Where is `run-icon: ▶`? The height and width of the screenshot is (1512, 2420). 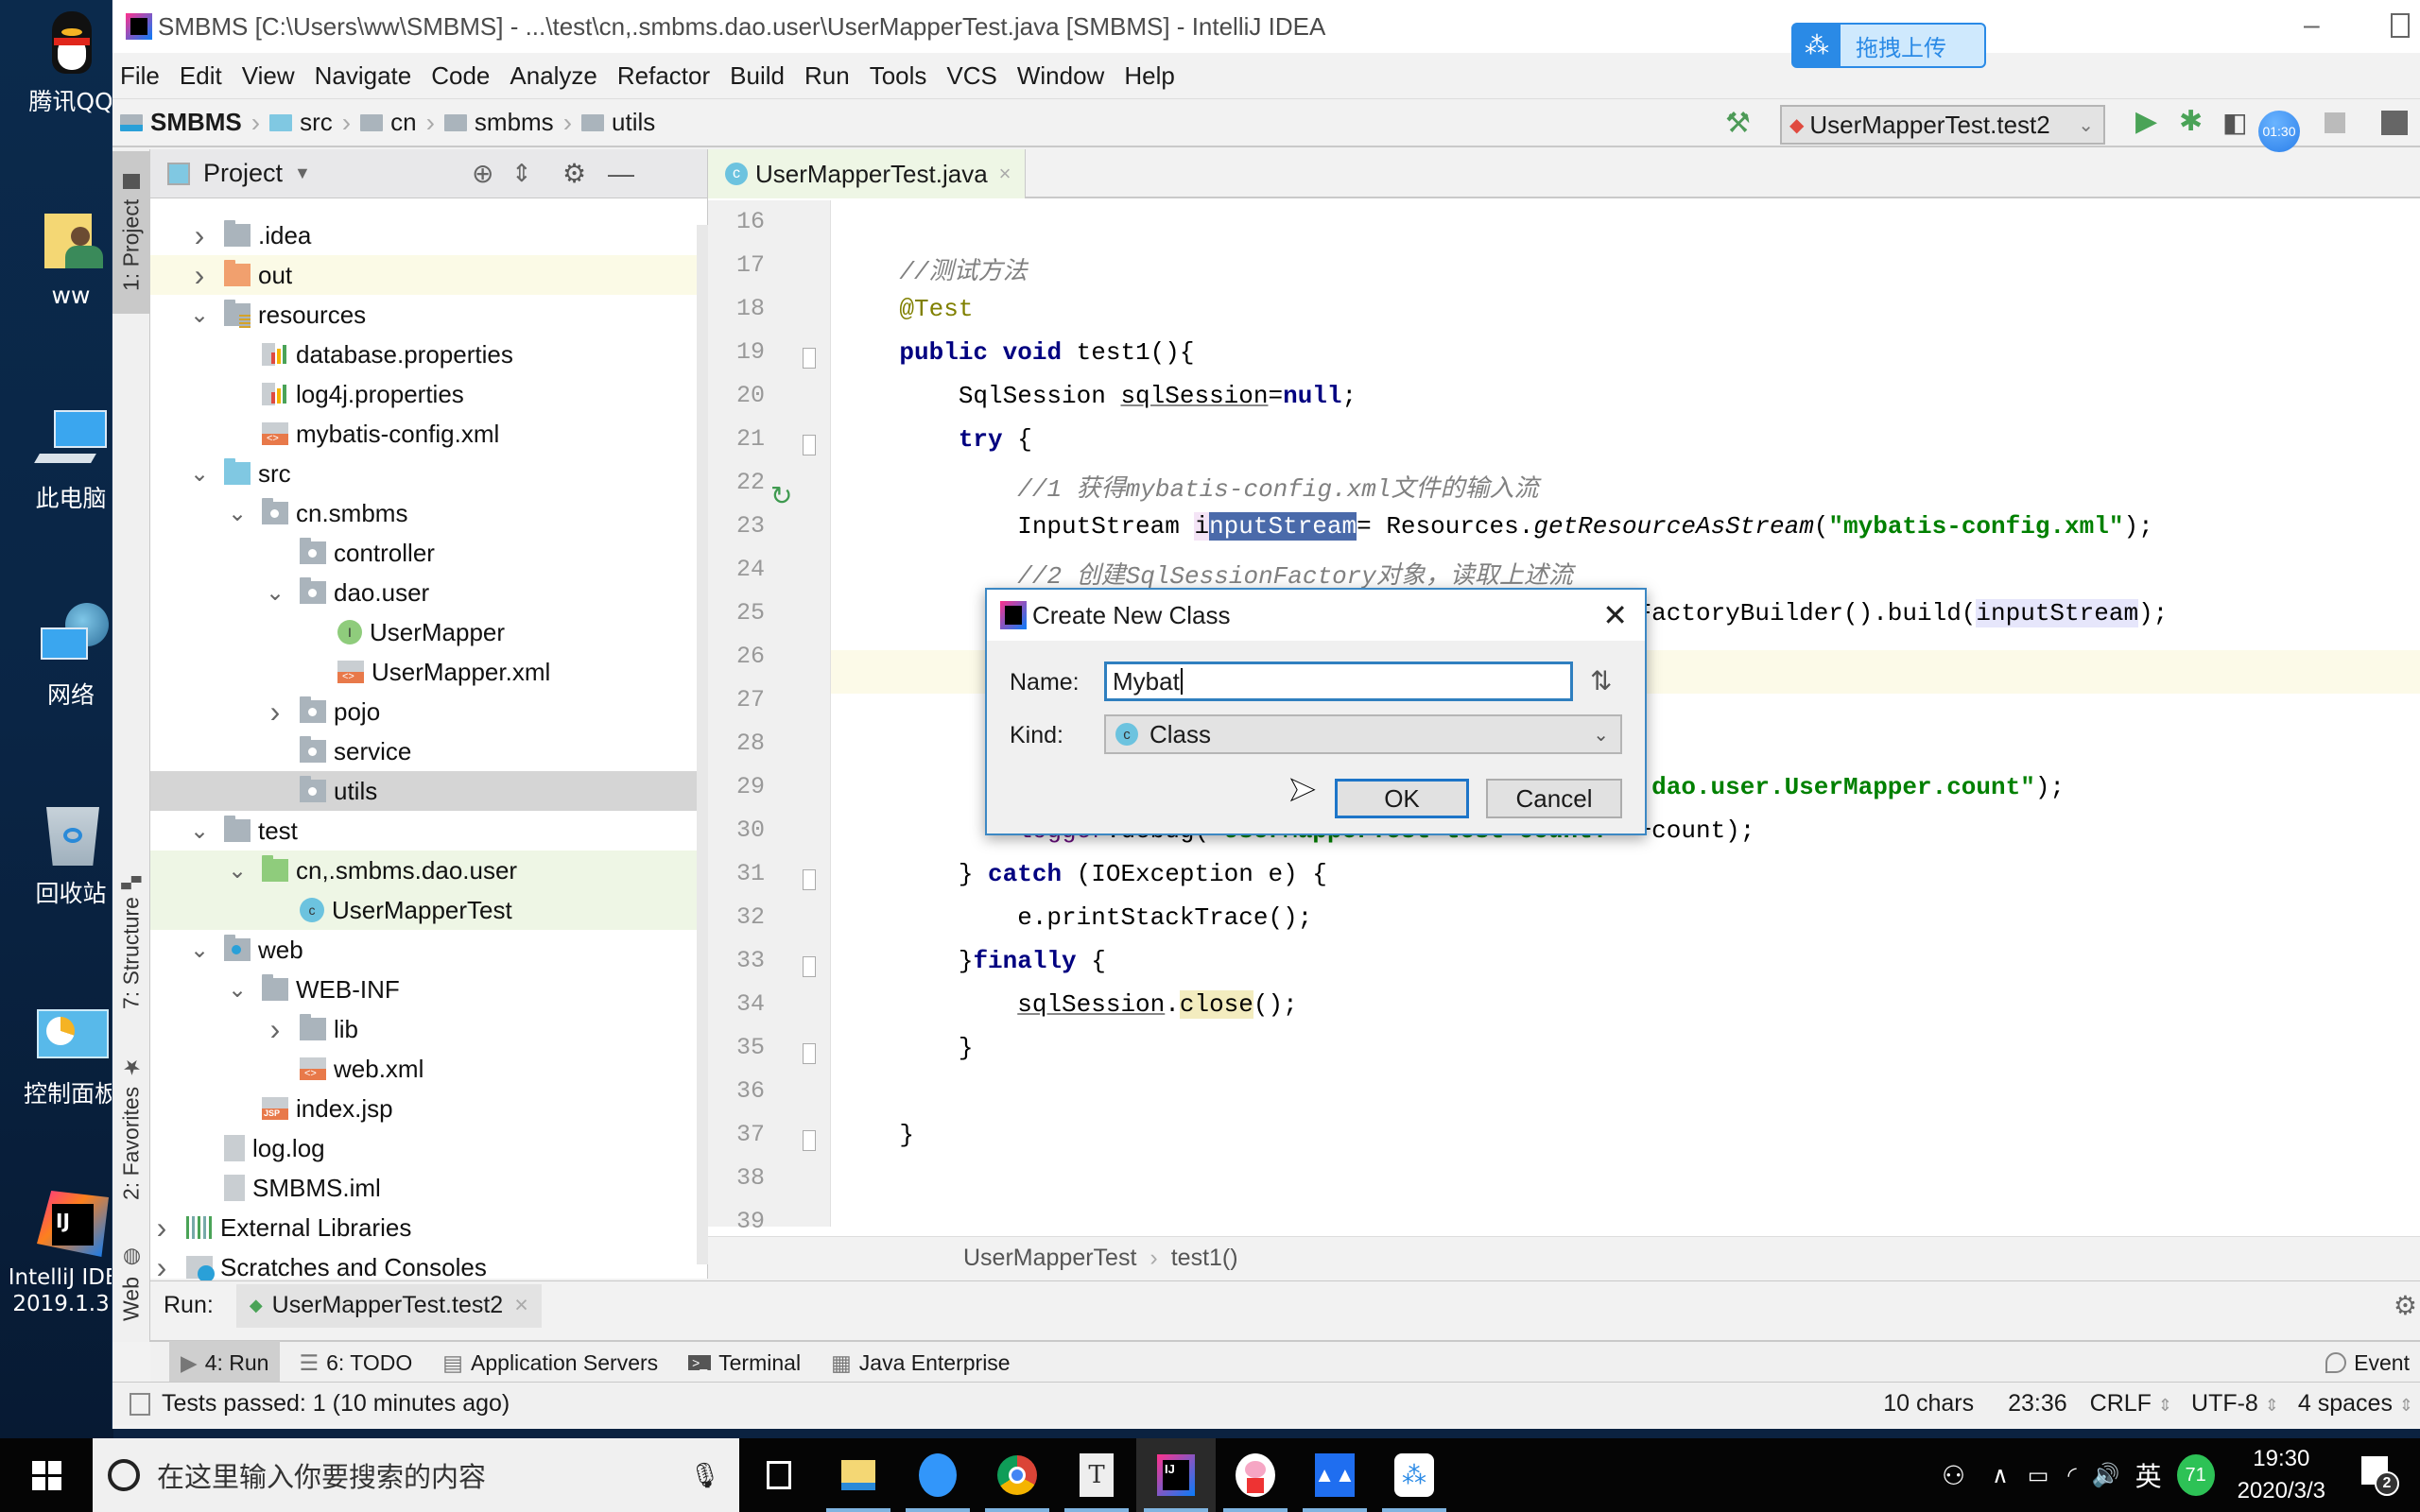 run-icon: ▶ is located at coordinates (2146, 121).